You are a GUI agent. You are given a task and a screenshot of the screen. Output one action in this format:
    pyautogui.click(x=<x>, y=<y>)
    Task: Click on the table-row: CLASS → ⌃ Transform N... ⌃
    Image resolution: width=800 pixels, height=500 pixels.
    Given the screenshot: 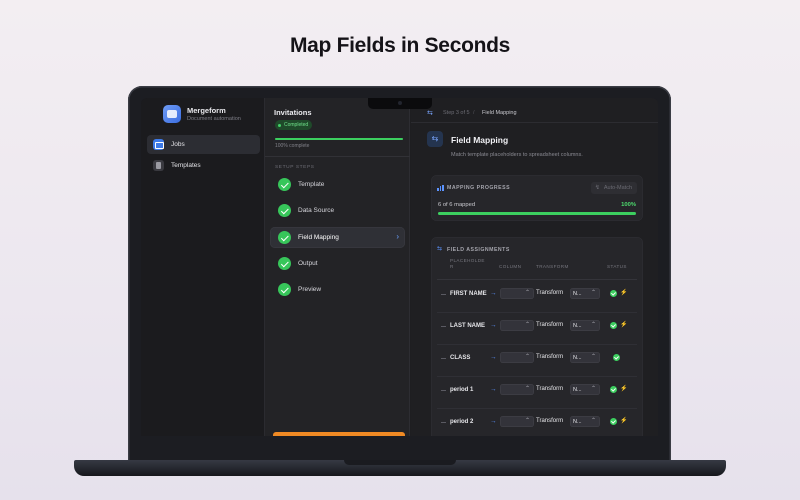 What is the action you would take?
    pyautogui.click(x=537, y=361)
    